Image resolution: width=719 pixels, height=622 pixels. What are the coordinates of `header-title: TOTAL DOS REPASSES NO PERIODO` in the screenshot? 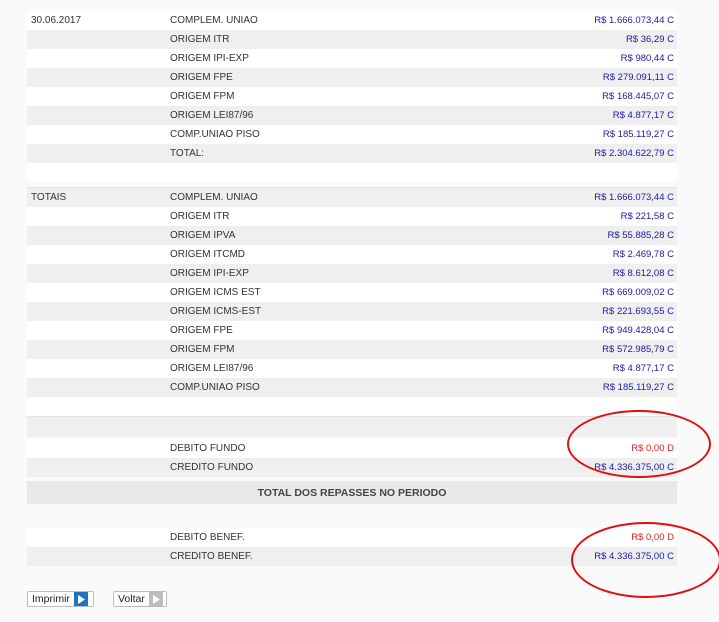 It's located at (352, 492).